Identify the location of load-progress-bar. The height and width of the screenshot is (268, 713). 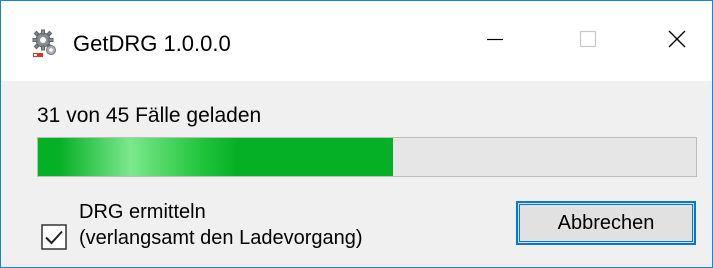
(367, 157).